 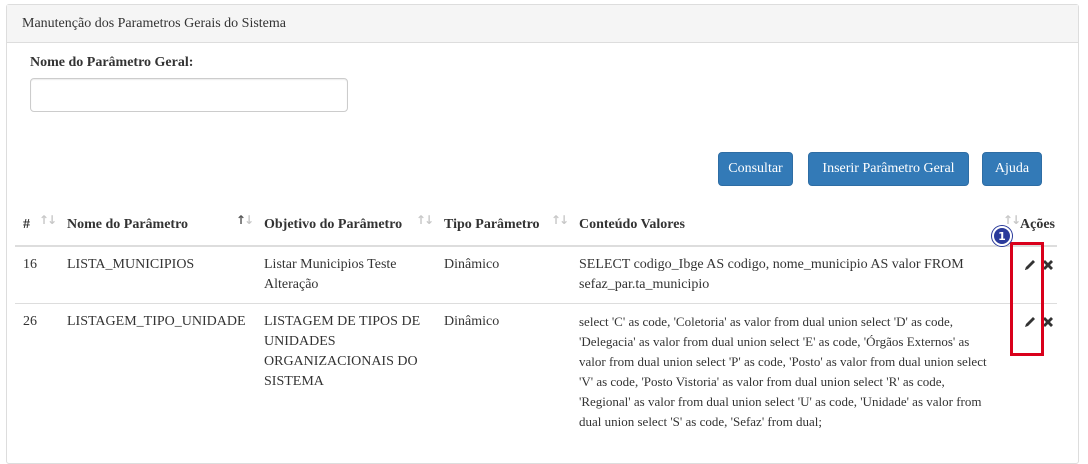 What do you see at coordinates (245, 220) in the screenshot?
I see `sort-asc-icon: ↑↓` at bounding box center [245, 220].